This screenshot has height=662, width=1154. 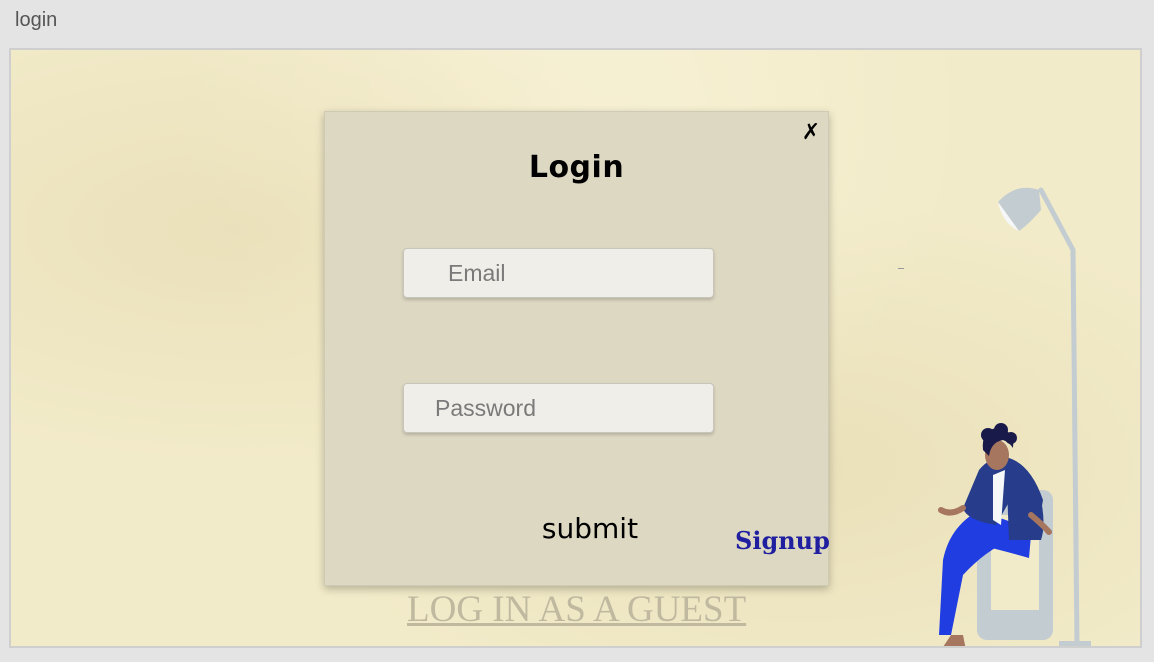 What do you see at coordinates (36, 20) in the screenshot?
I see `window-title: login` at bounding box center [36, 20].